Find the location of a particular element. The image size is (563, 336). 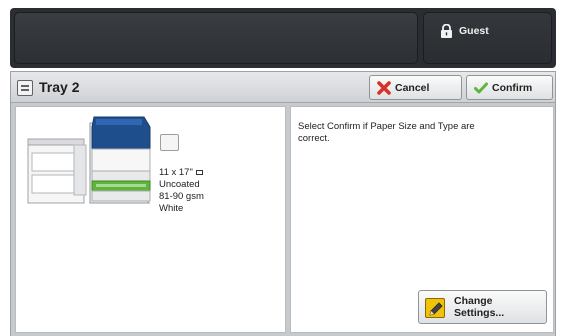

paper-weight: 81-90 gsm is located at coordinates (181, 196).